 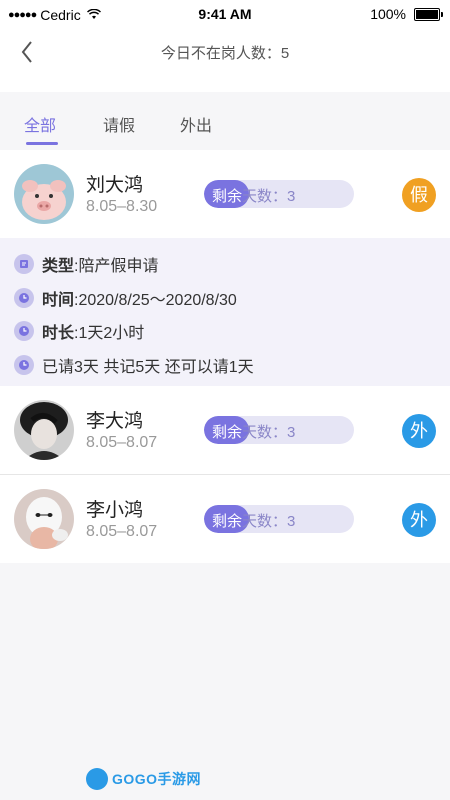 What do you see at coordinates (115, 185) in the screenshot?
I see `person-name: 刘大鸿` at bounding box center [115, 185].